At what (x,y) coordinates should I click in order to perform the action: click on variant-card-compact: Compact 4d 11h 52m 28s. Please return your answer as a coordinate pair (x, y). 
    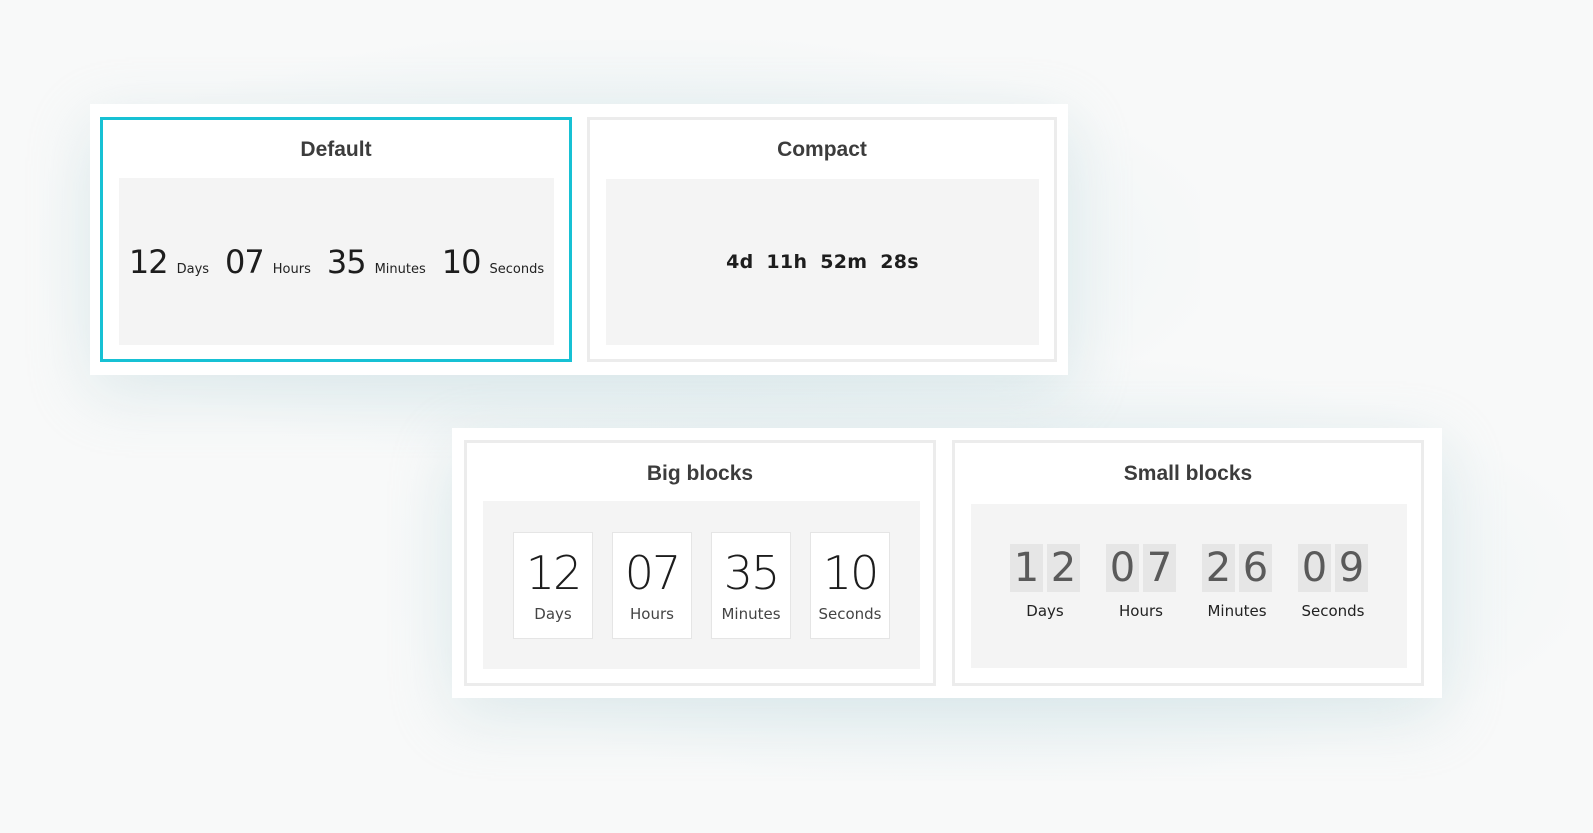
    Looking at the image, I should click on (822, 239).